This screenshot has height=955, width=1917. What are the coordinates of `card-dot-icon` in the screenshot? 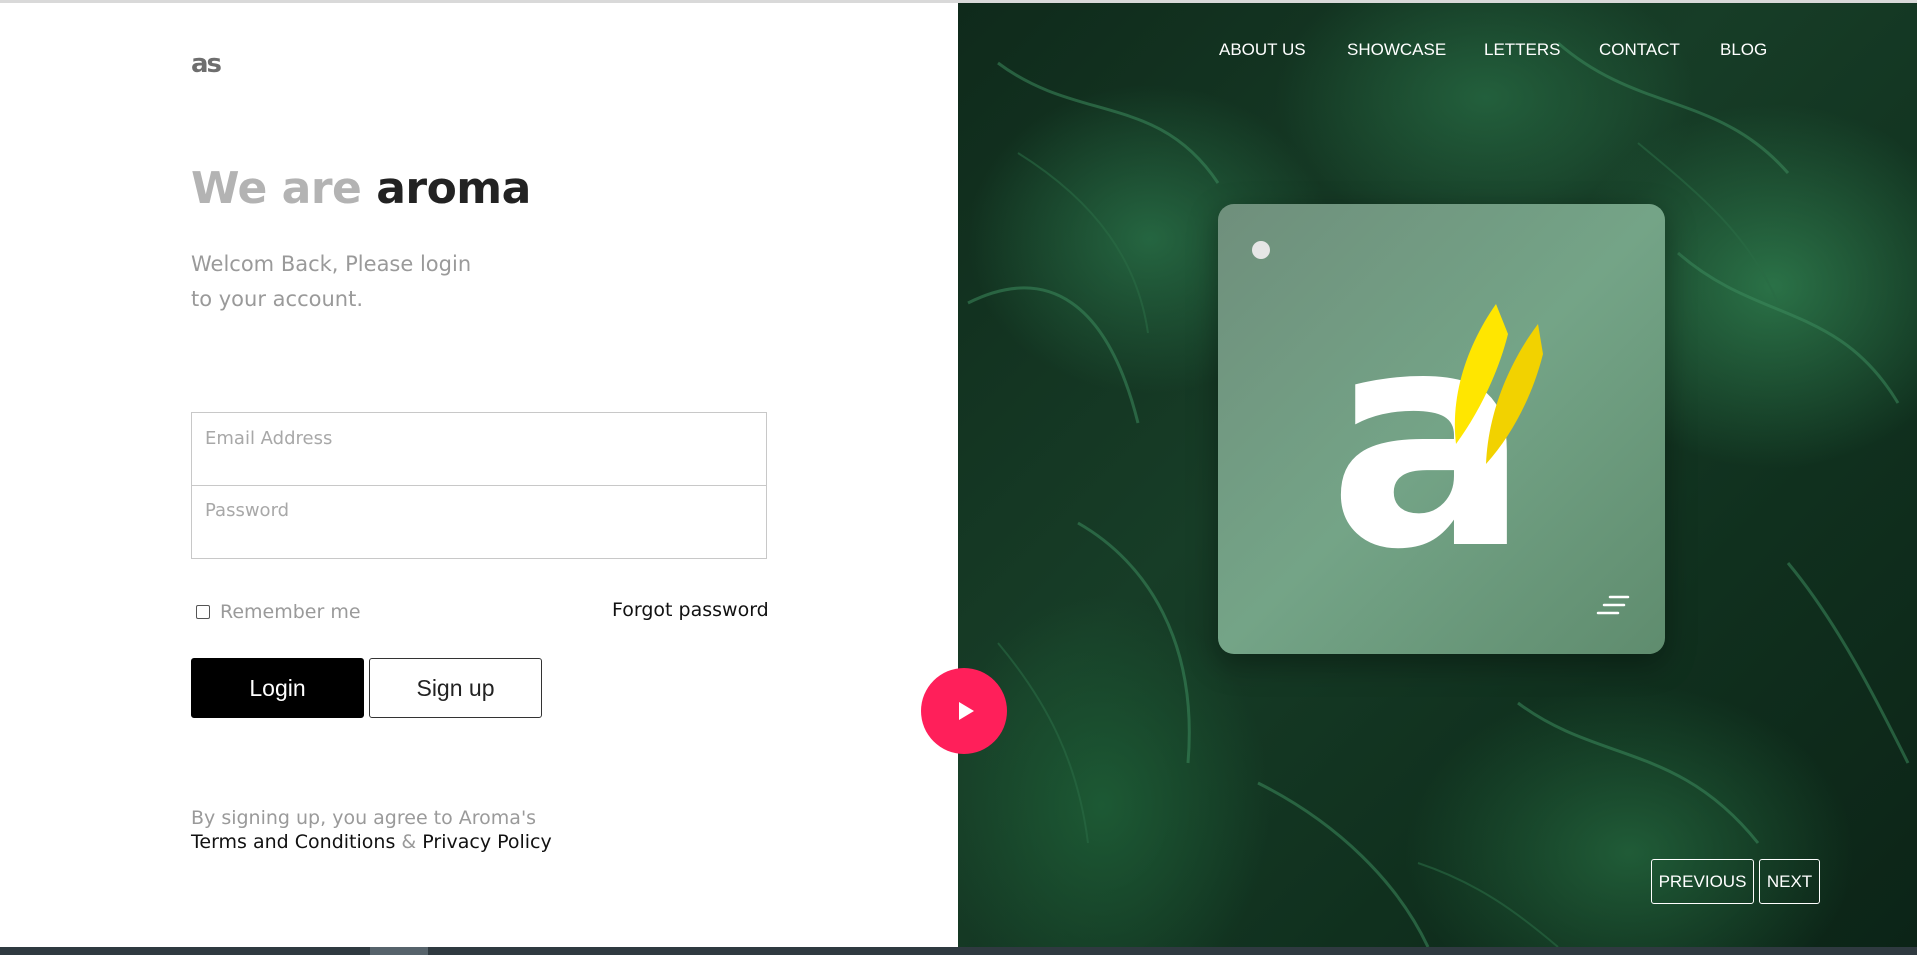 It's located at (1261, 250).